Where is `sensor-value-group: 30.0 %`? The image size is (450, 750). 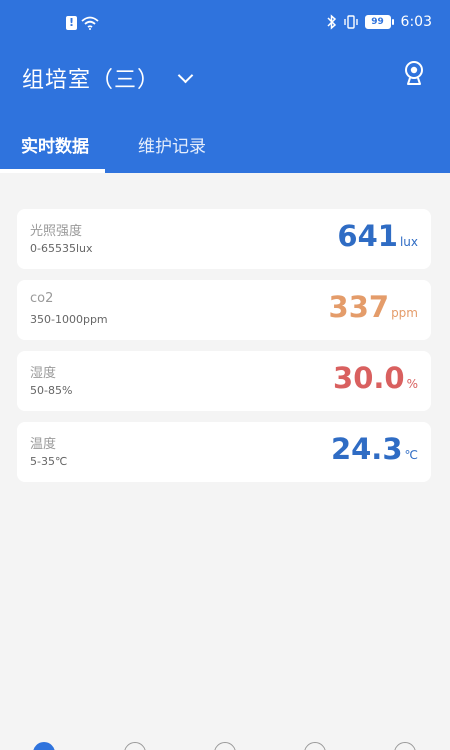
sensor-value-group: 30.0 % is located at coordinates (375, 378).